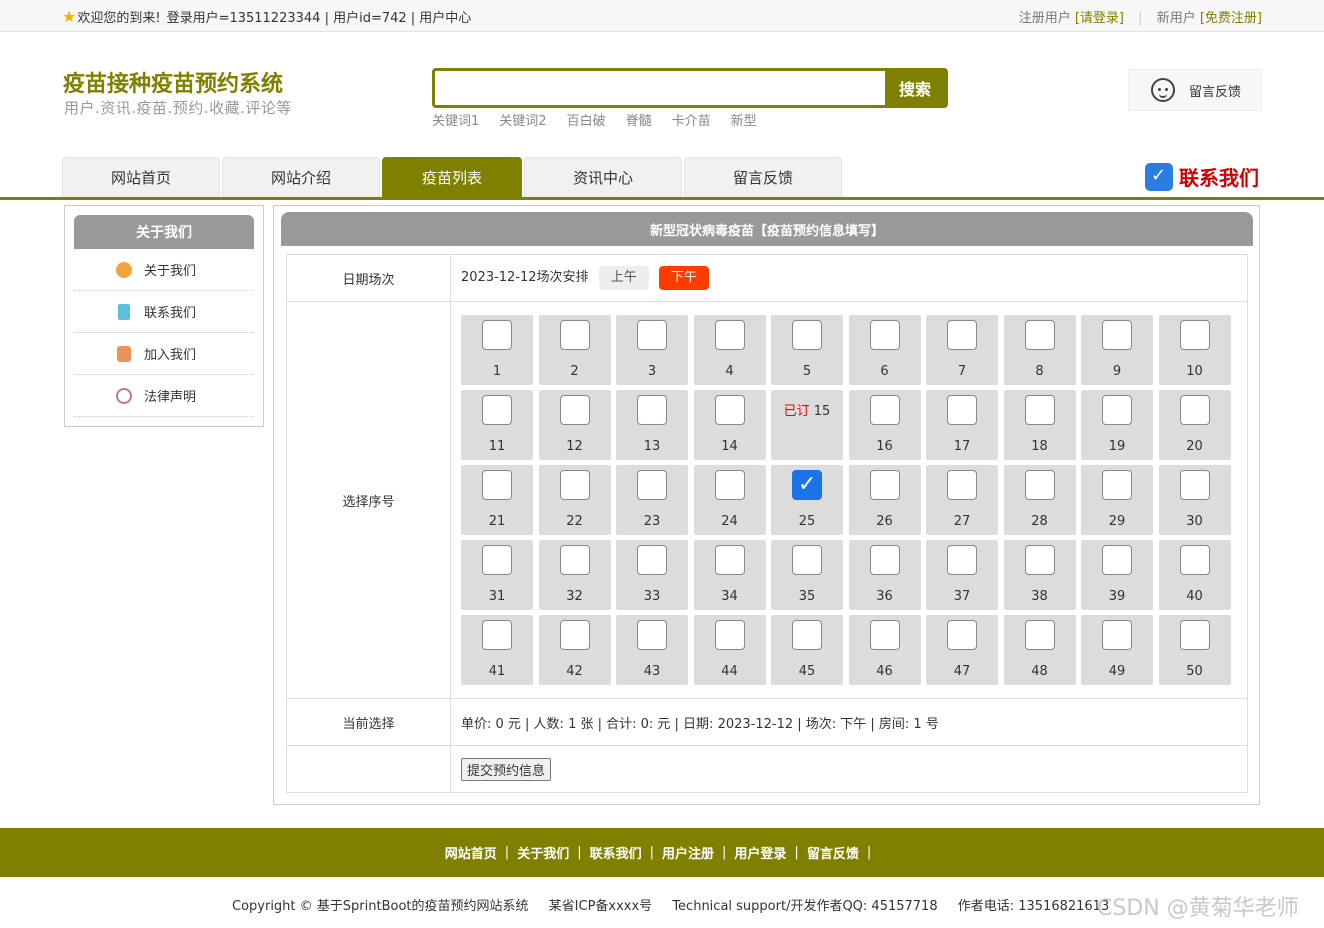 The width and height of the screenshot is (1324, 928). I want to click on seat-cell-item: 30, so click(1194, 500).